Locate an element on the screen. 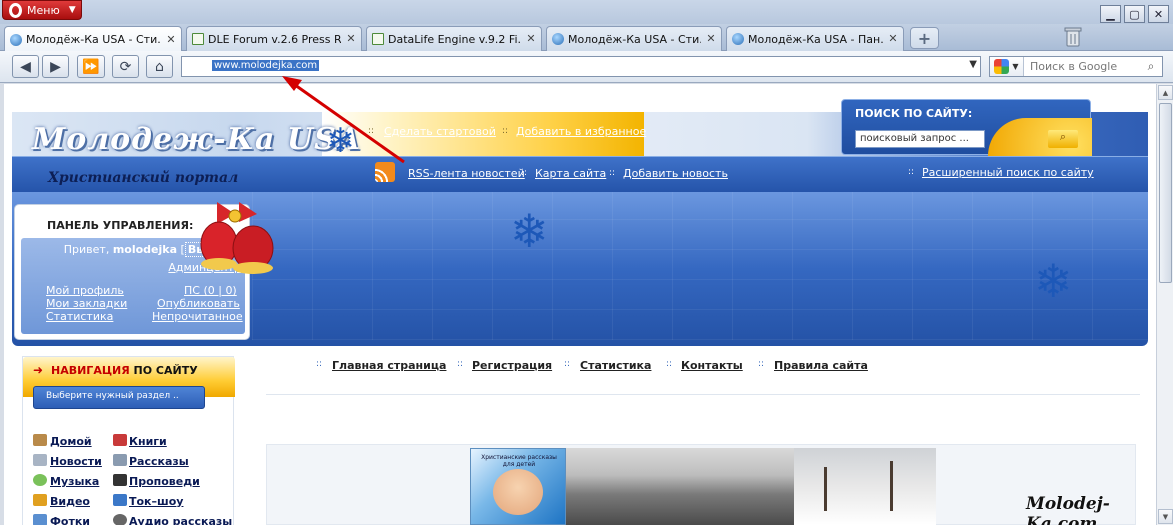  minimize-button: ▁ is located at coordinates (1110, 14).